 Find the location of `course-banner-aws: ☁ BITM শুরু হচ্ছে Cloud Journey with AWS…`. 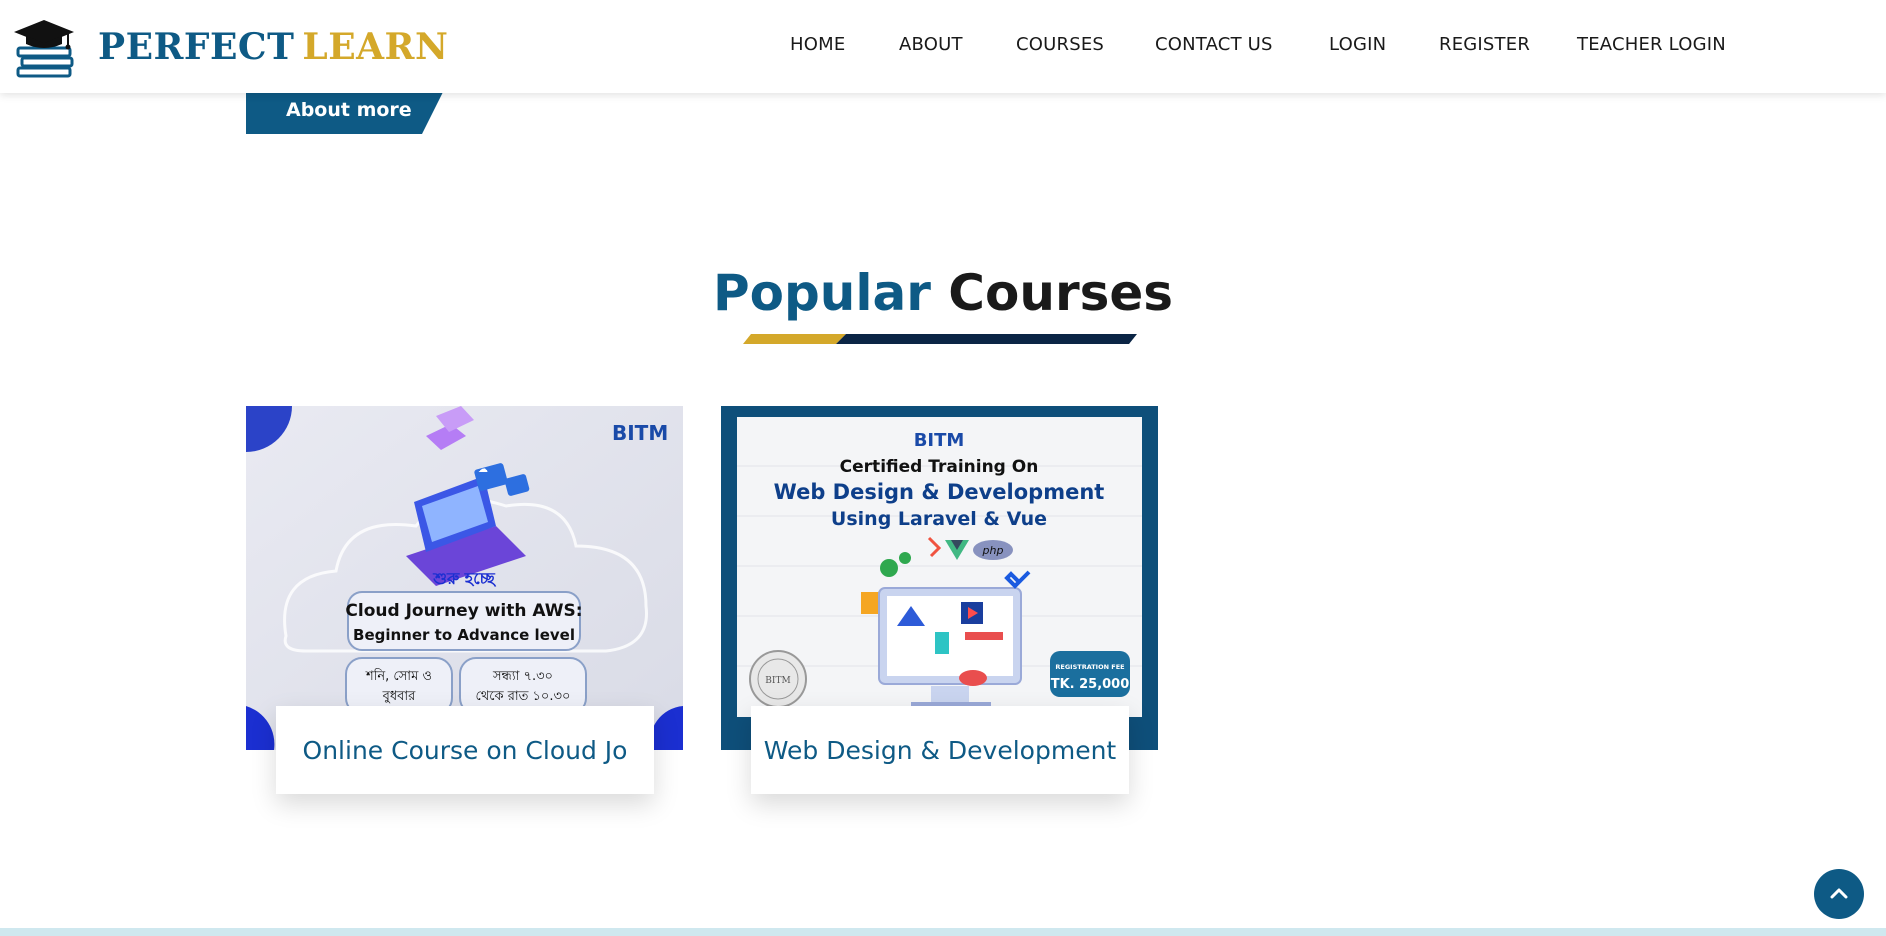

course-banner-aws: ☁ BITM শুরু হচ্ছে Cloud Journey with AWS… is located at coordinates (464, 578).